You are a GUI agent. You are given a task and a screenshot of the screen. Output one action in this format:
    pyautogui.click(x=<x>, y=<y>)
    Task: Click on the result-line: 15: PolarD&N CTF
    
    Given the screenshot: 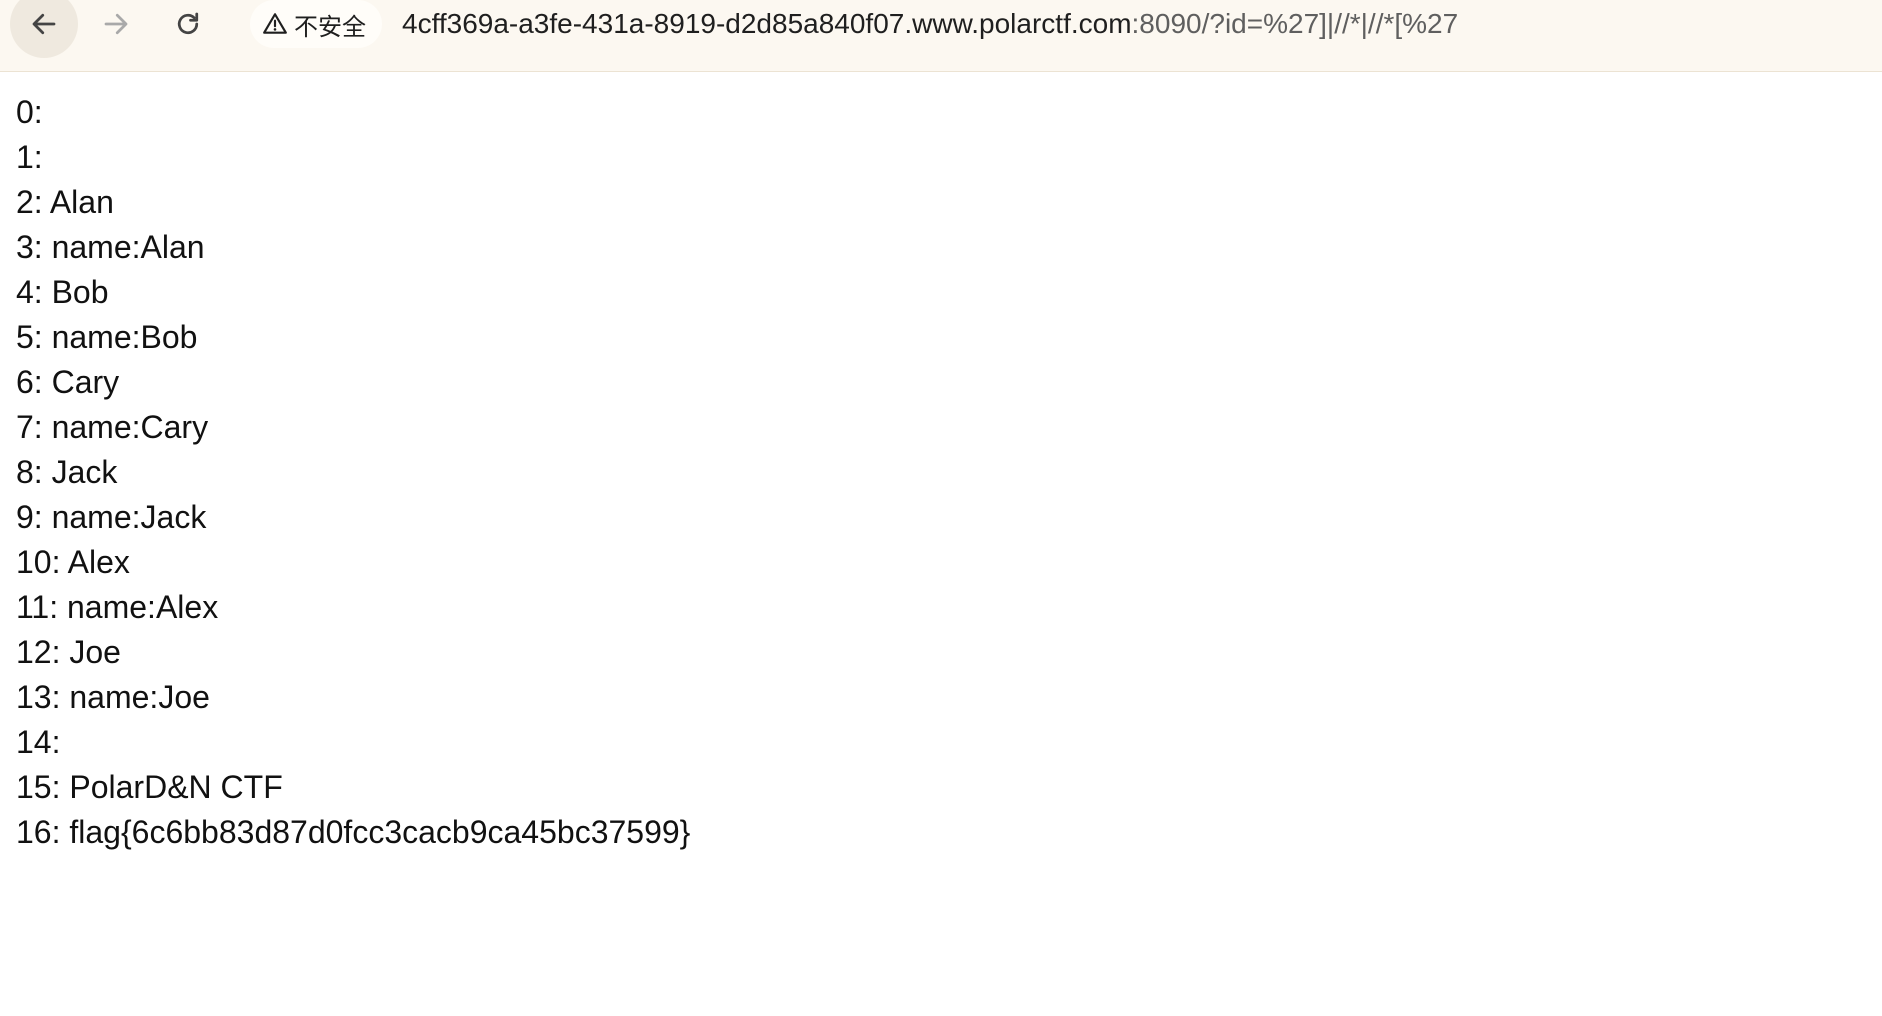 What is the action you would take?
    pyautogui.click(x=149, y=787)
    